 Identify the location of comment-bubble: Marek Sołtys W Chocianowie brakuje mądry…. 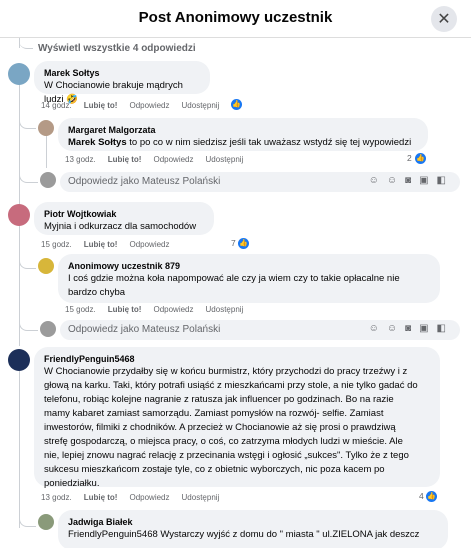
(122, 83).